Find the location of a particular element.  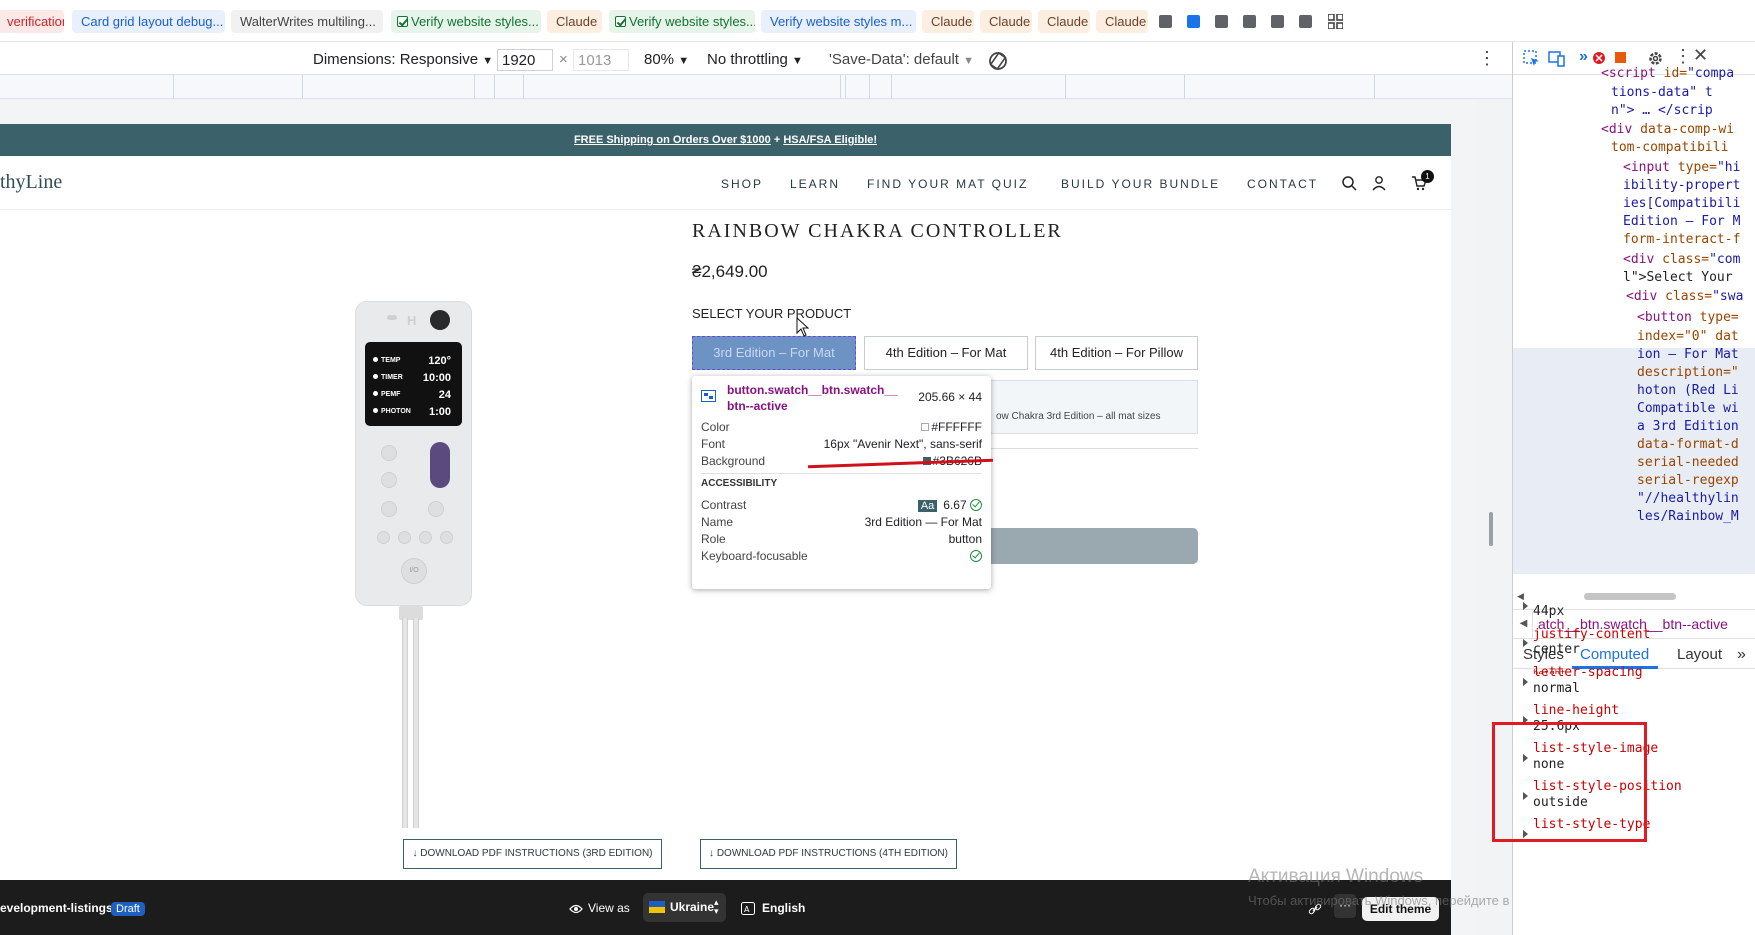

dom-line: ion – For Mat is located at coordinates (1688, 354).